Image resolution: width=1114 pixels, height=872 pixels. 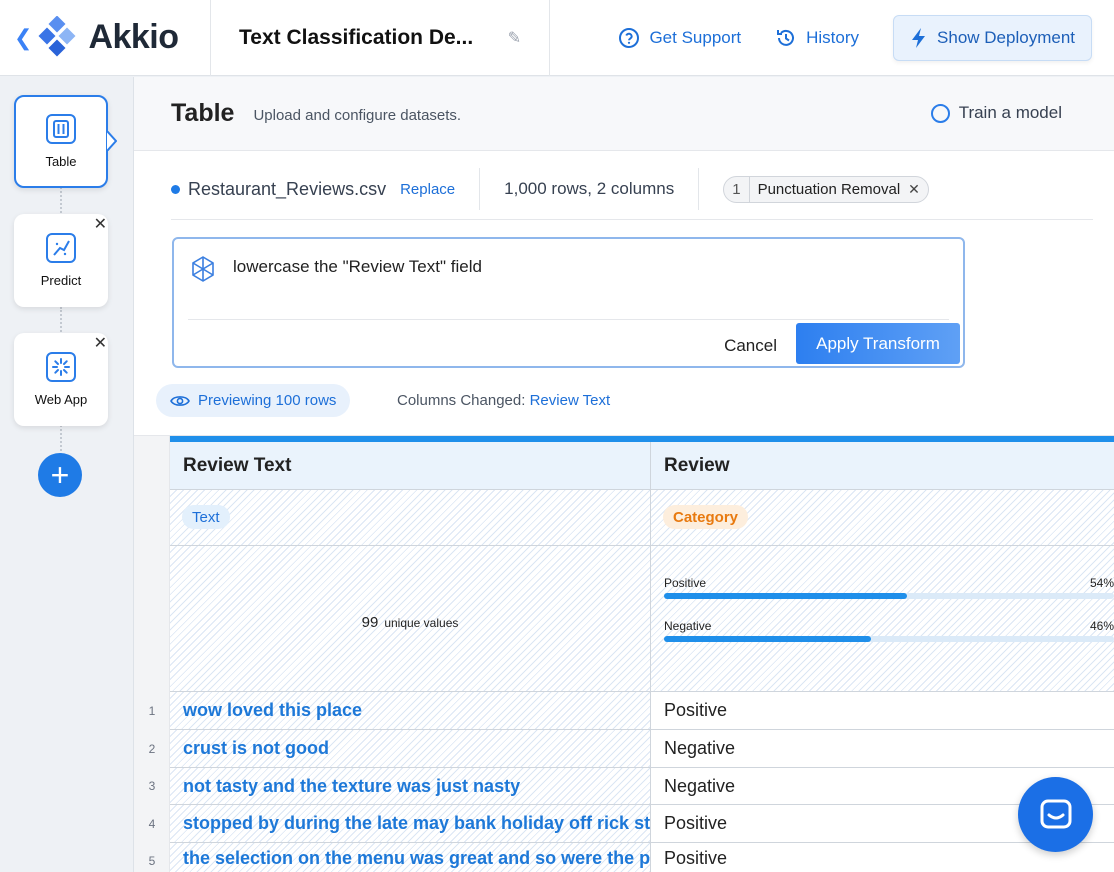 What do you see at coordinates (629, 37) in the screenshot?
I see `help-circle-icon` at bounding box center [629, 37].